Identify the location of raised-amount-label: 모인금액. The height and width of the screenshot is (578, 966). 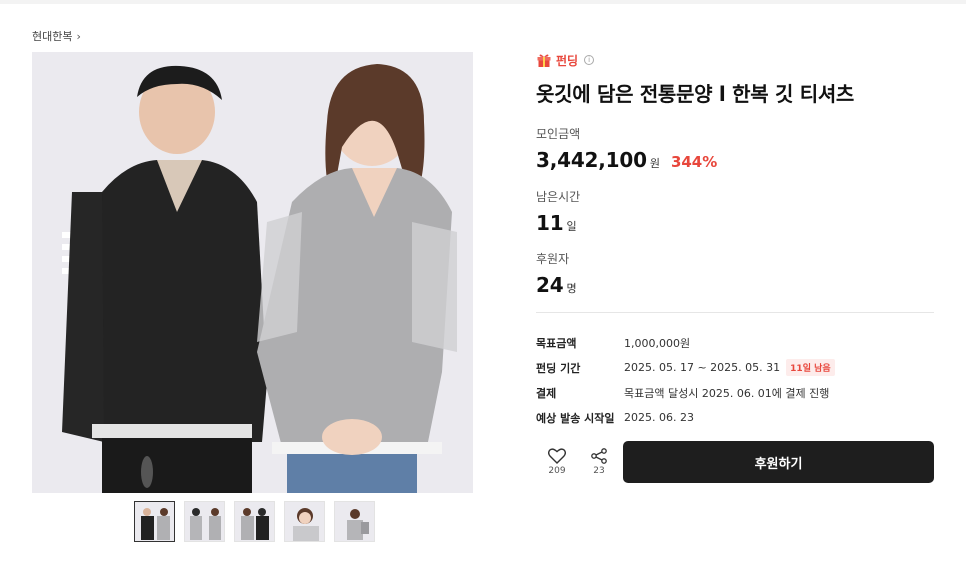
(558, 134).